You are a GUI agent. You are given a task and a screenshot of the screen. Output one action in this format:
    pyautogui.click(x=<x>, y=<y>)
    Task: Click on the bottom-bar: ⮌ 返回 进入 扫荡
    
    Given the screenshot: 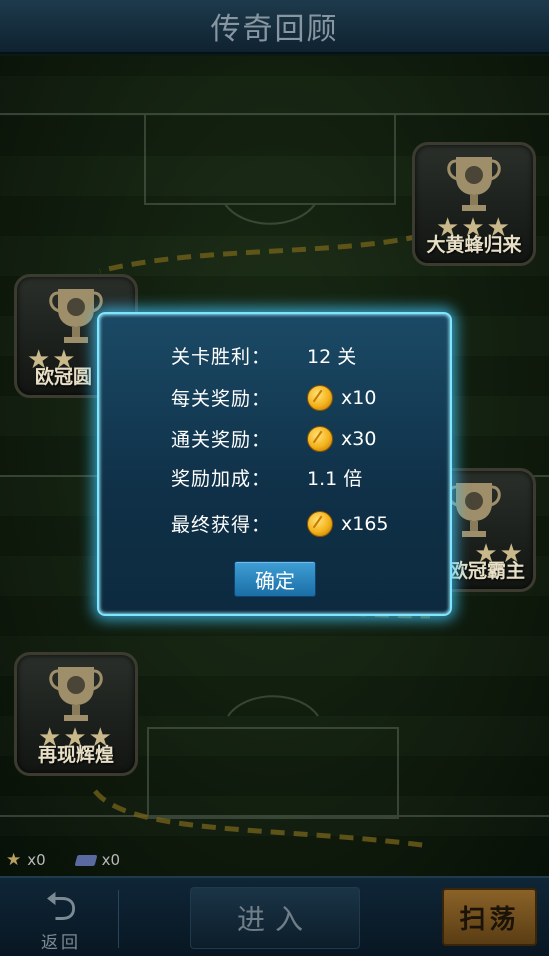 What is the action you would take?
    pyautogui.click(x=274, y=916)
    